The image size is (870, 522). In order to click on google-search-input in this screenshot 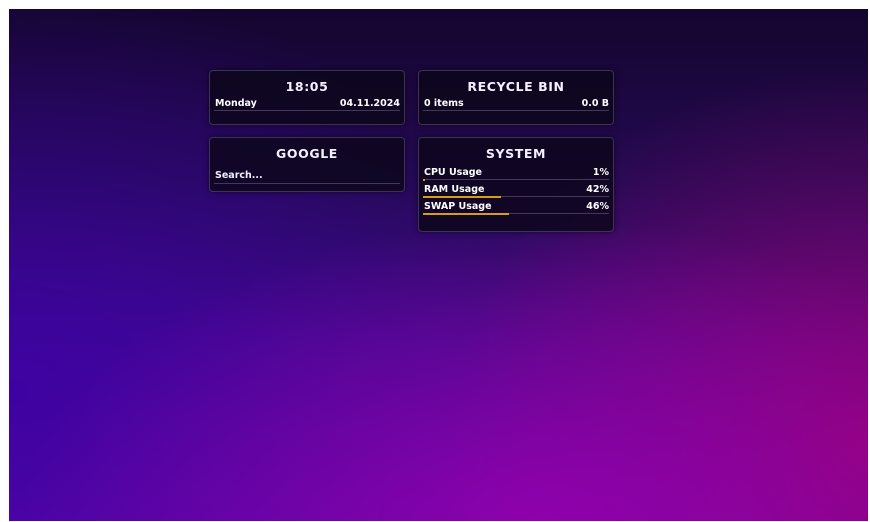, I will do `click(307, 176)`.